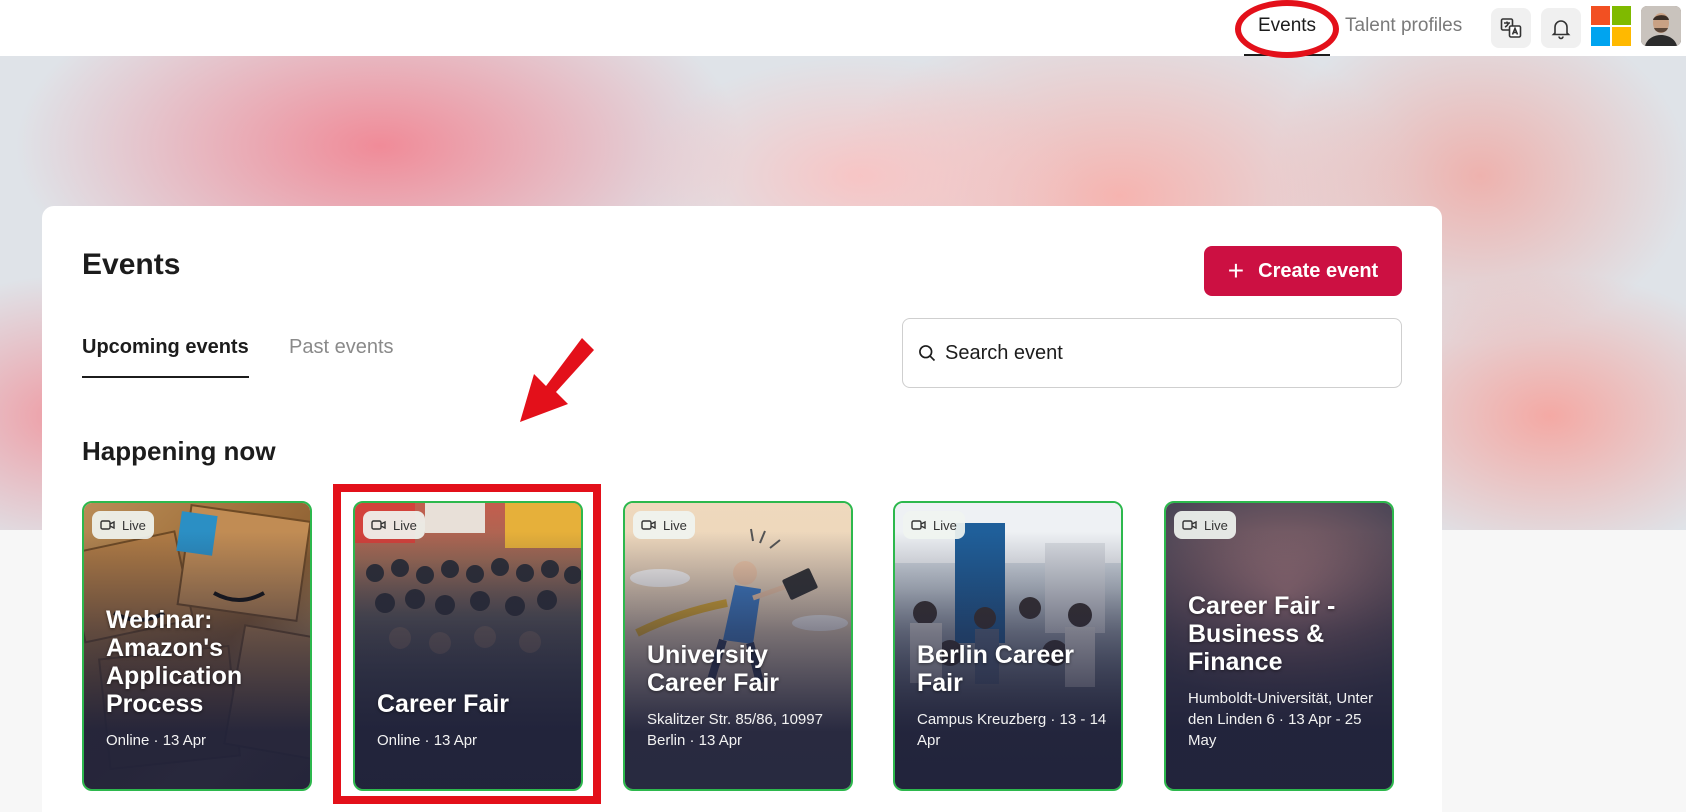  What do you see at coordinates (1287, 28) in the screenshot?
I see `nav-events-link: Events` at bounding box center [1287, 28].